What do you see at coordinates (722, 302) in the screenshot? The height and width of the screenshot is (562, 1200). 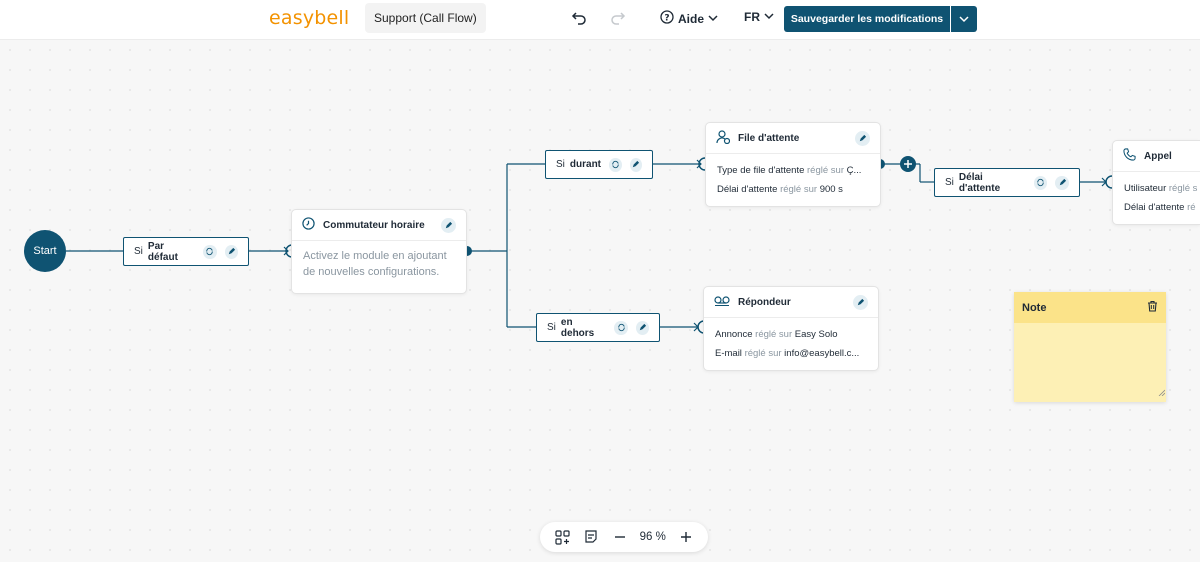 I see `voicemail-icon` at bounding box center [722, 302].